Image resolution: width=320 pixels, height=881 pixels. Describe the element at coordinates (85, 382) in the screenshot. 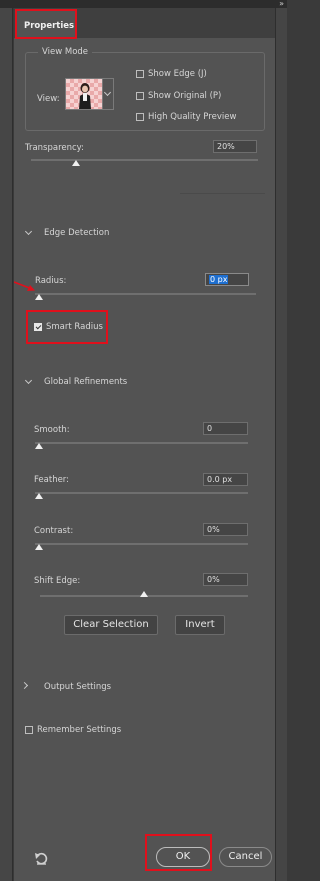

I see `global-refinements-title: Global Refinements` at that location.